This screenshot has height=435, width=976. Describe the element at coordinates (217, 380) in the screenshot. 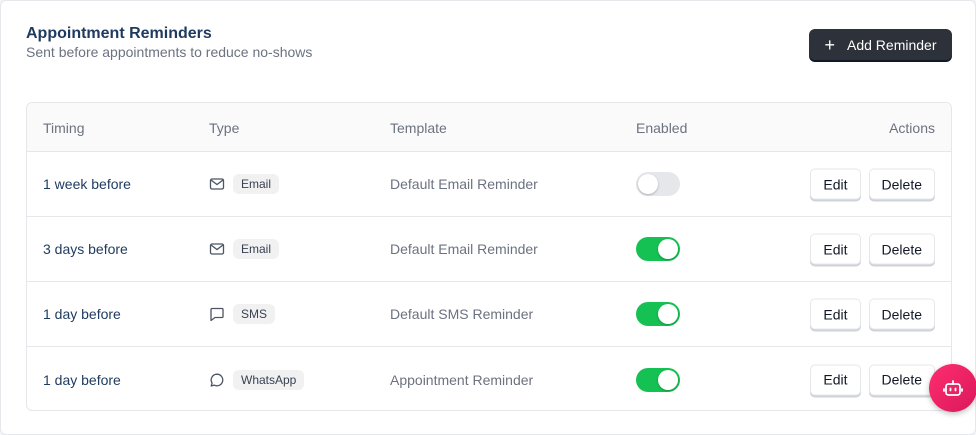

I see `message-circle-icon` at that location.